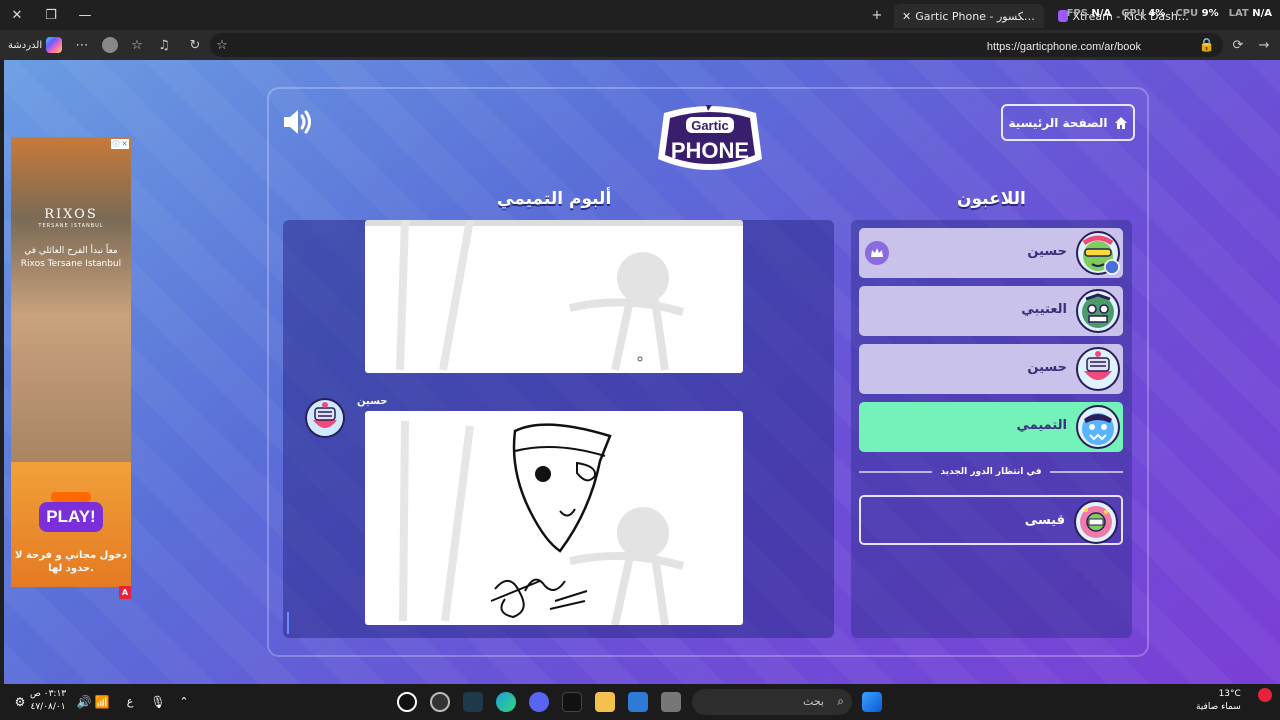 This screenshot has height=720, width=1280. Describe the element at coordinates (1265, 695) in the screenshot. I see `notification-badge` at that location.